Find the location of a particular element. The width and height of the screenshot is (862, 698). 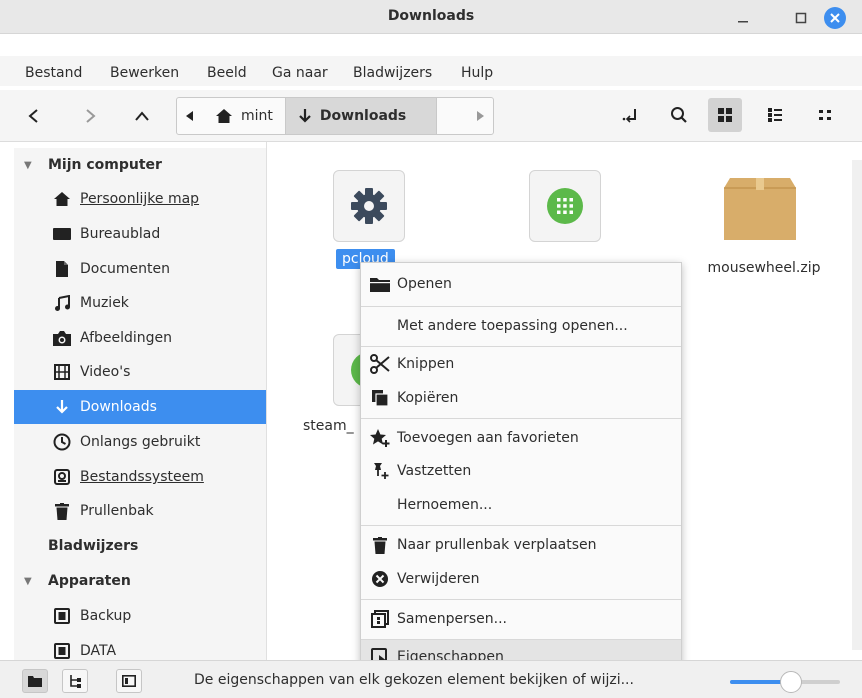

gear-icon is located at coordinates (369, 206).